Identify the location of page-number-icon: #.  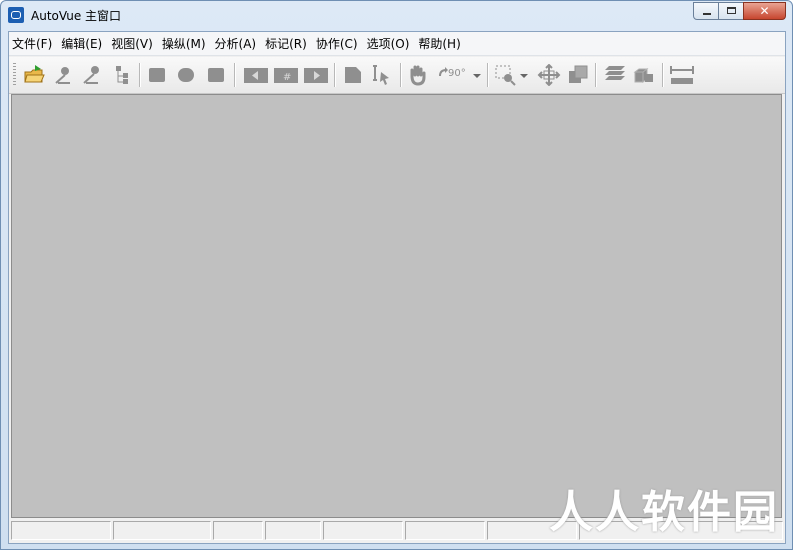
(286, 75).